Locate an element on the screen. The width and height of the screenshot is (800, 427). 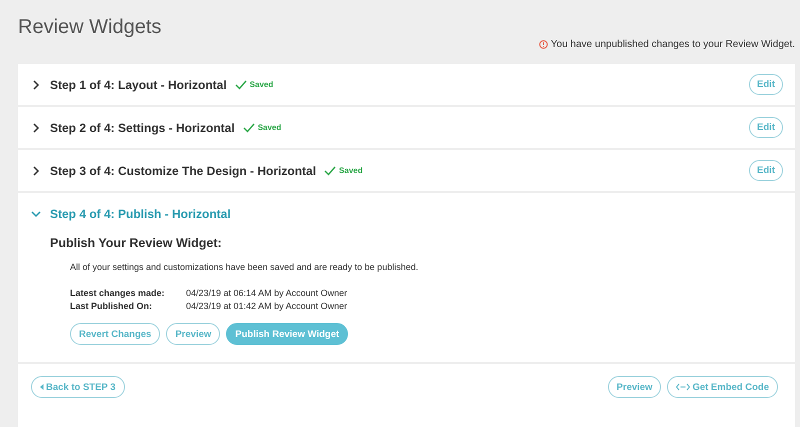
embed-code-button: Get Embed Code is located at coordinates (722, 387).